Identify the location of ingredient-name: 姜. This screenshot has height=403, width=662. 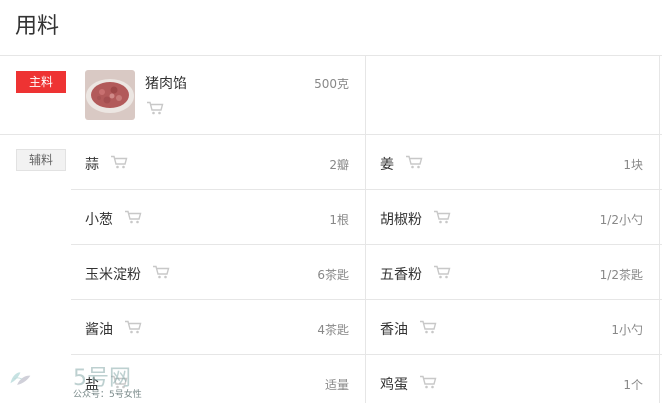
(387, 164).